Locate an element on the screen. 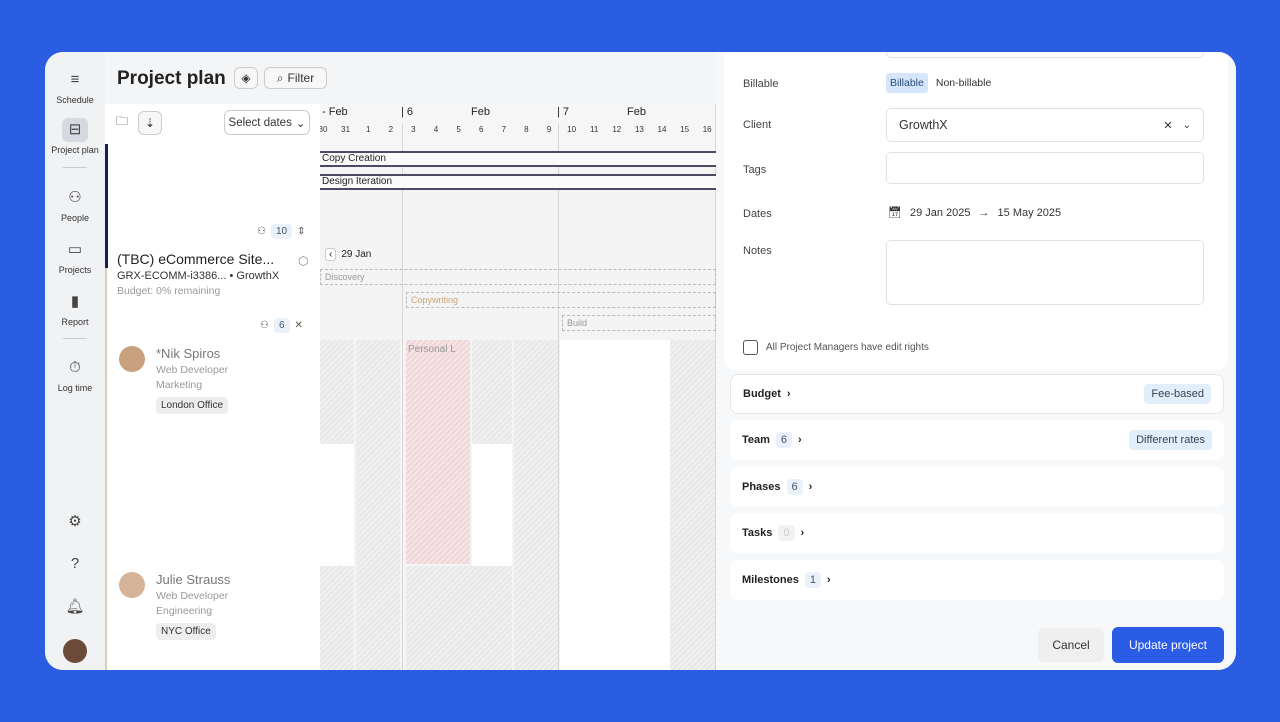  pm-edit-rights: All Project Managers have edit rights is located at coordinates (836, 347).